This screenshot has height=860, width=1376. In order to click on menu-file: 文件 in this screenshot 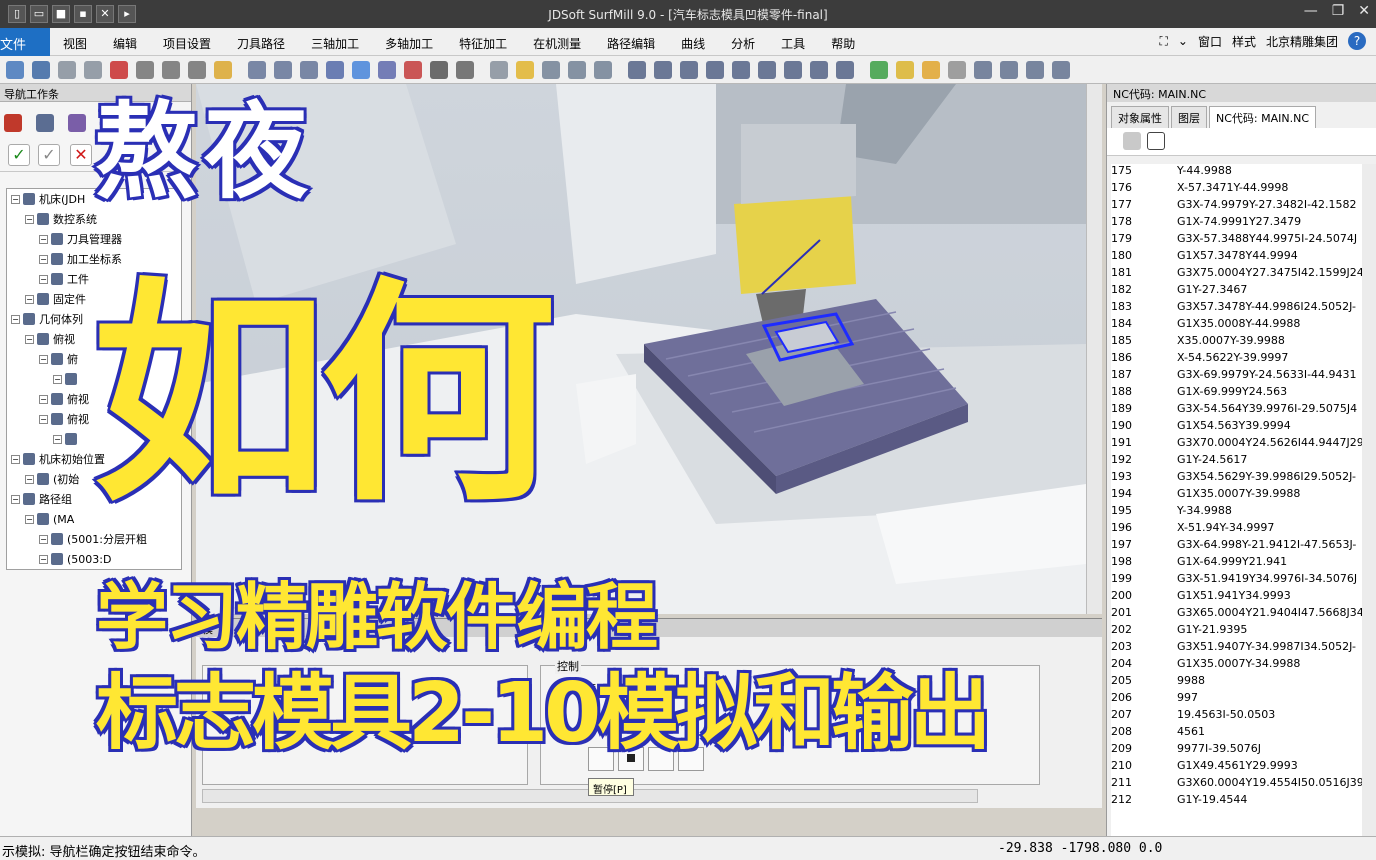, I will do `click(25, 42)`.